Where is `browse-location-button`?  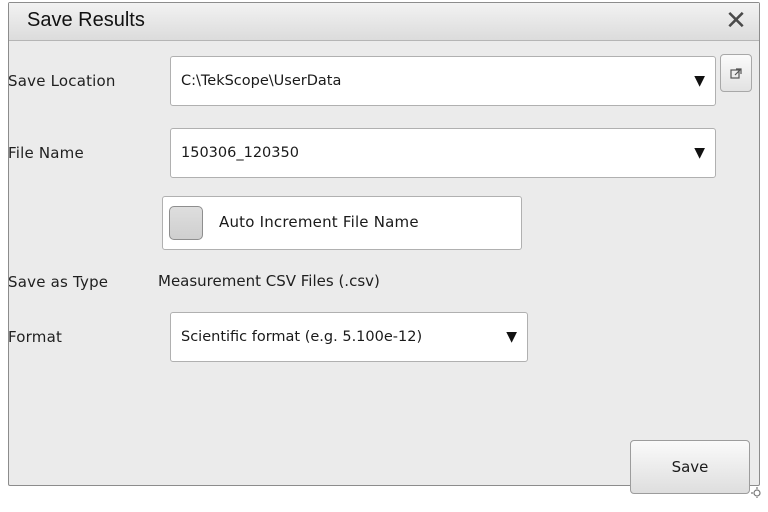 browse-location-button is located at coordinates (736, 73).